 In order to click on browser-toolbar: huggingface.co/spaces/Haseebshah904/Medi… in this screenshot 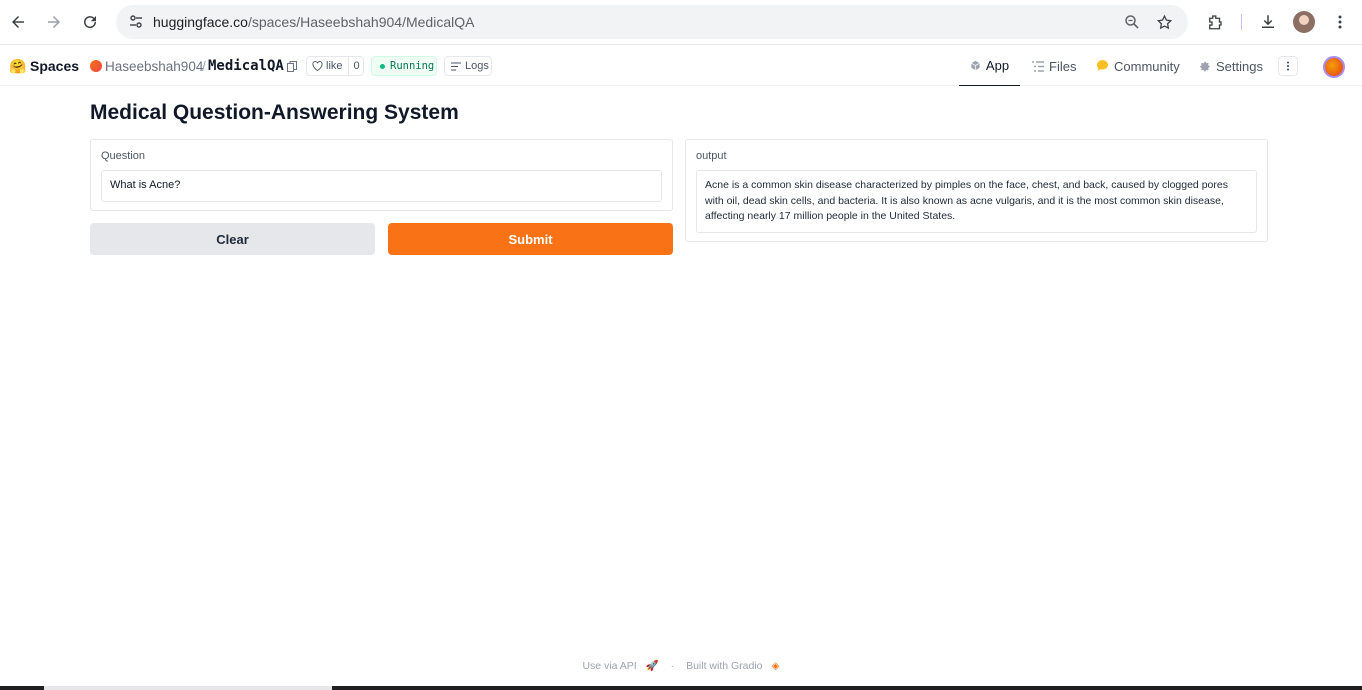, I will do `click(681, 22)`.